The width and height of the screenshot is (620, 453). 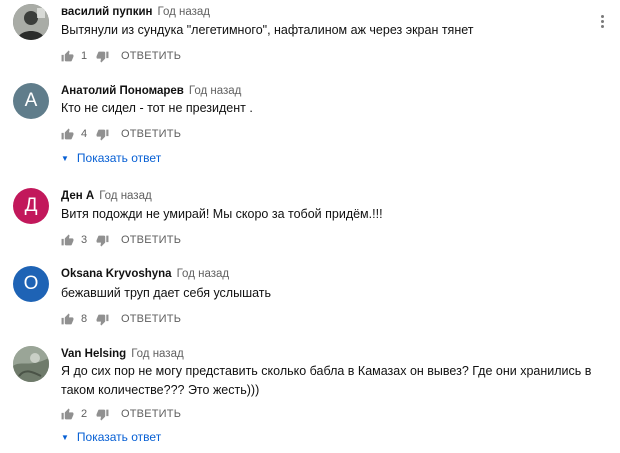 What do you see at coordinates (603, 22) in the screenshot?
I see `more-vert-icon` at bounding box center [603, 22].